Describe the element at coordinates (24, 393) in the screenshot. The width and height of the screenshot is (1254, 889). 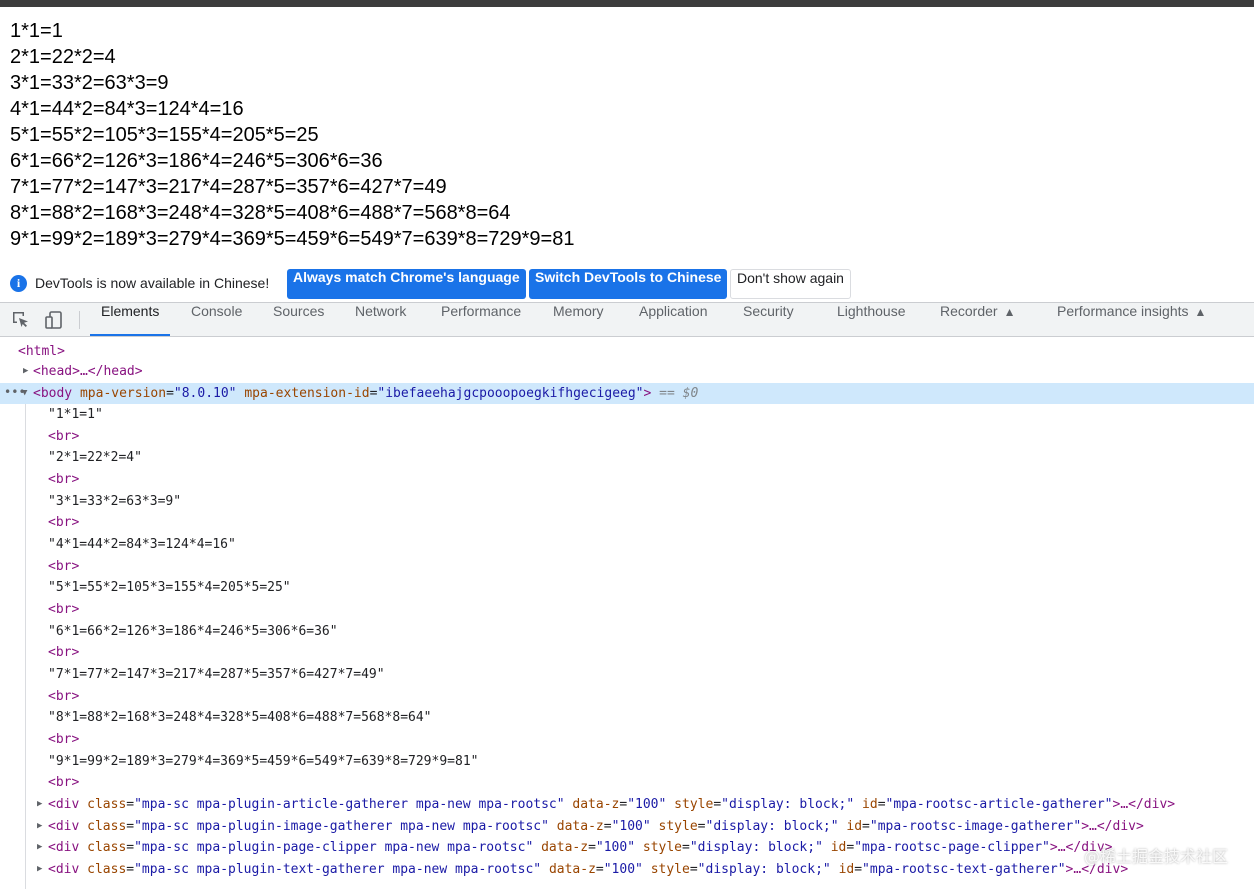
I see `collapse-triangle-icon: ▼` at that location.